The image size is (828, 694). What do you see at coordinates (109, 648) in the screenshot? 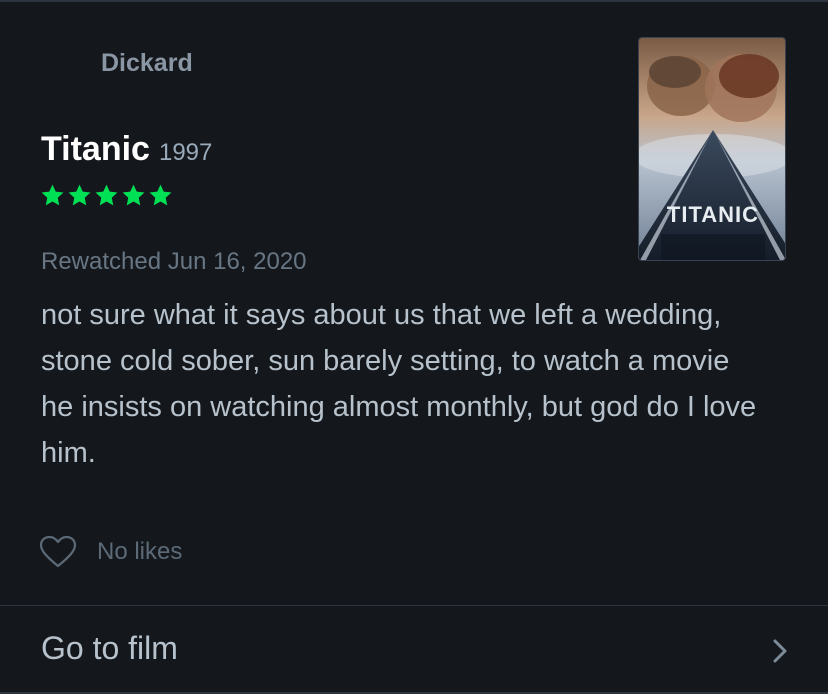
I see `go-to-film-label: Go to film` at bounding box center [109, 648].